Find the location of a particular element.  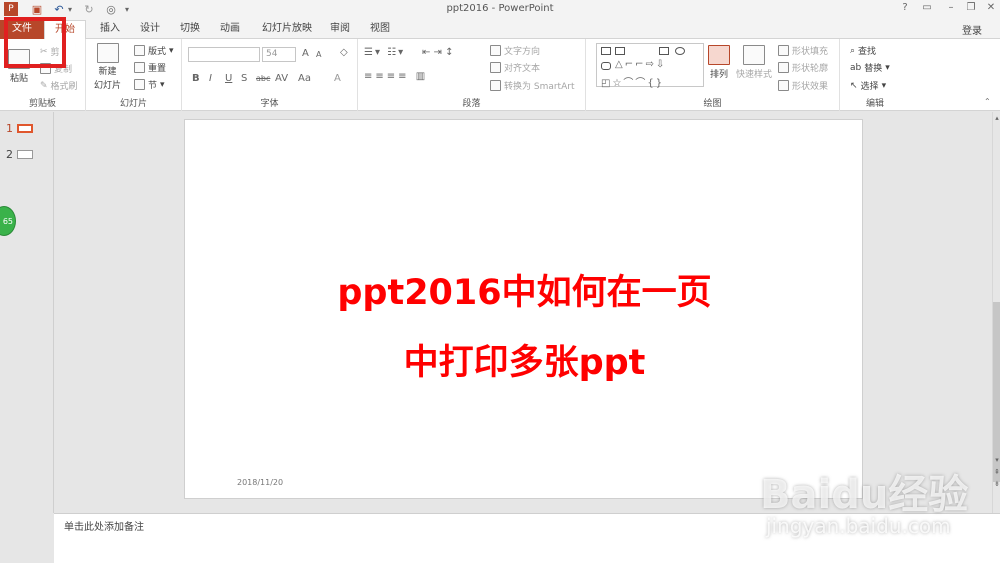

text-direction-icon is located at coordinates (495, 50).